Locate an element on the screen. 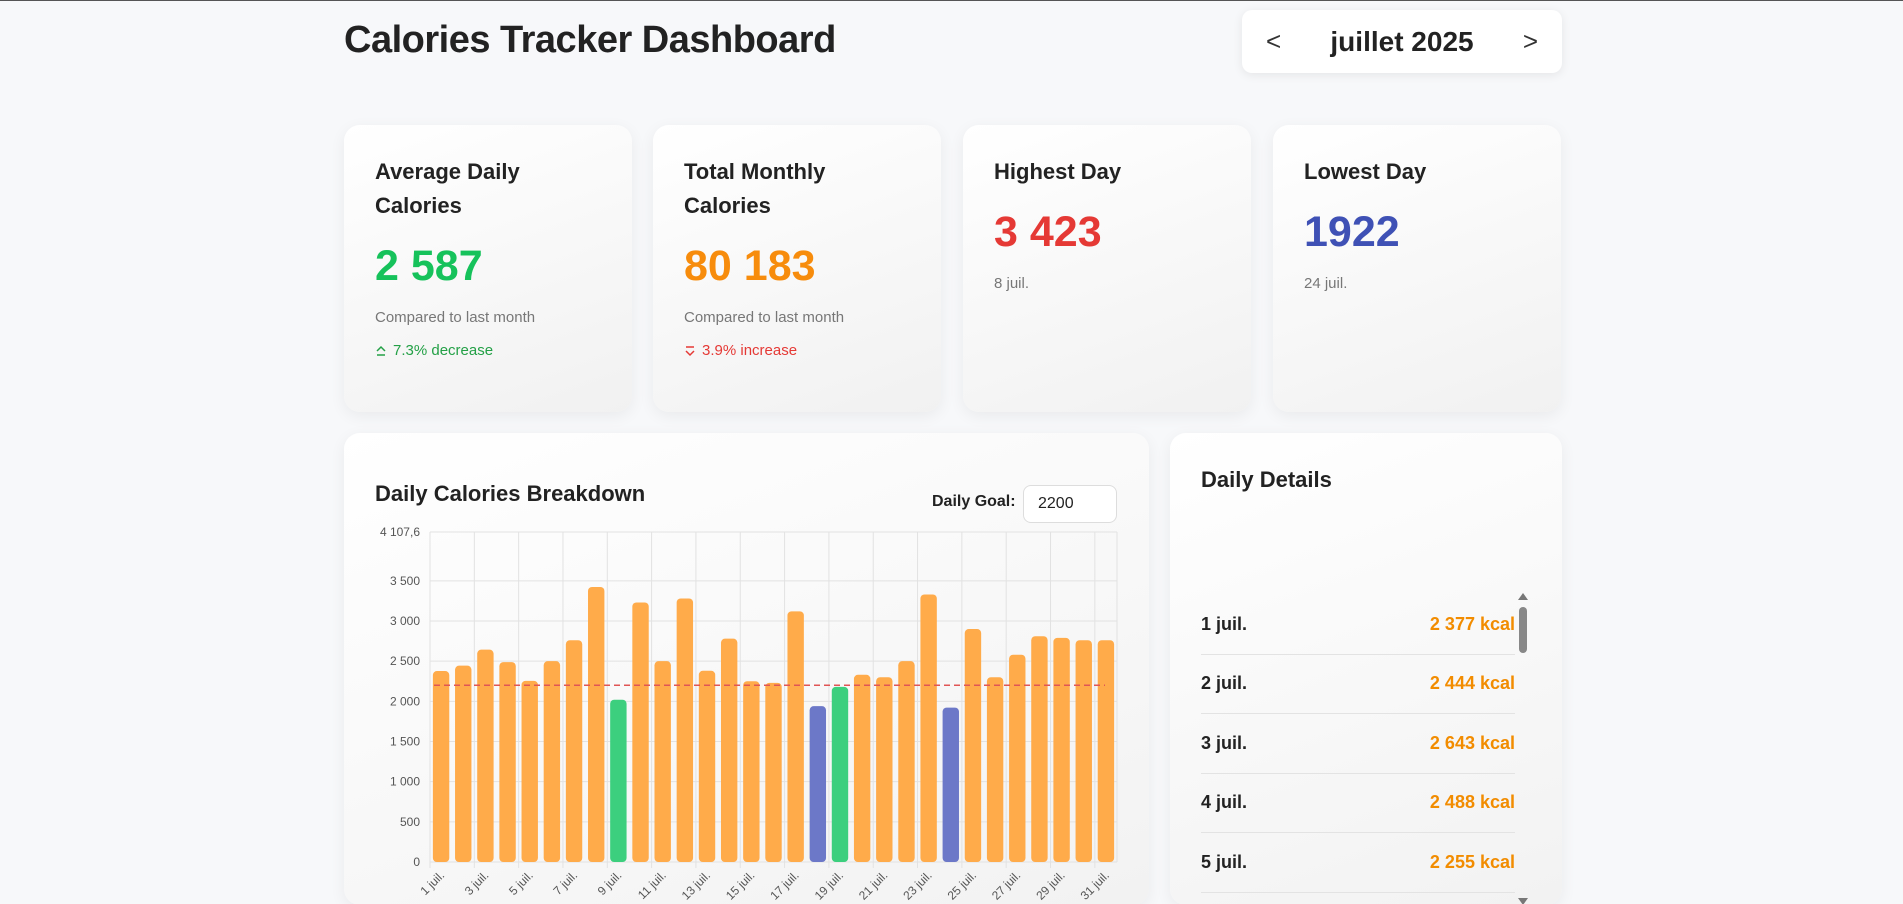  list-item: 1 juil. 2 377 kcal is located at coordinates (1358, 625).